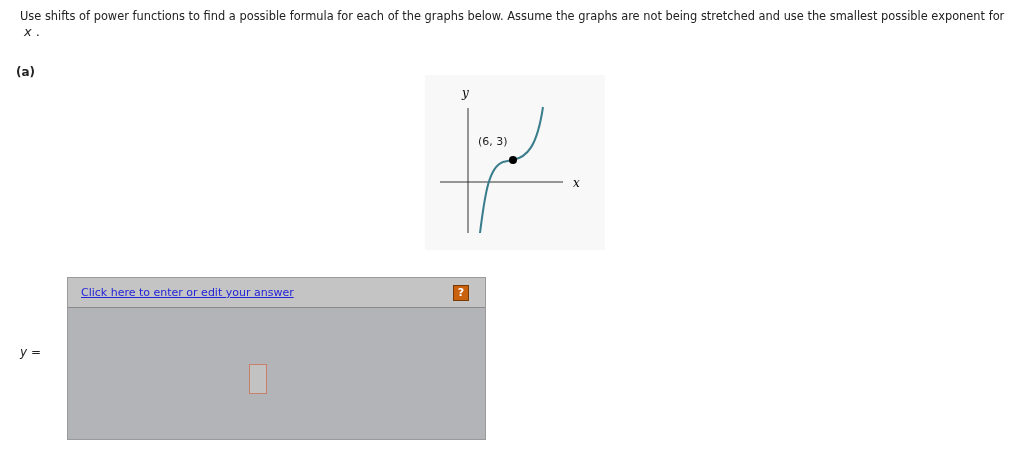 Image resolution: width=1024 pixels, height=454 pixels. Describe the element at coordinates (32, 31) in the screenshot. I see `variable-note: x .` at that location.